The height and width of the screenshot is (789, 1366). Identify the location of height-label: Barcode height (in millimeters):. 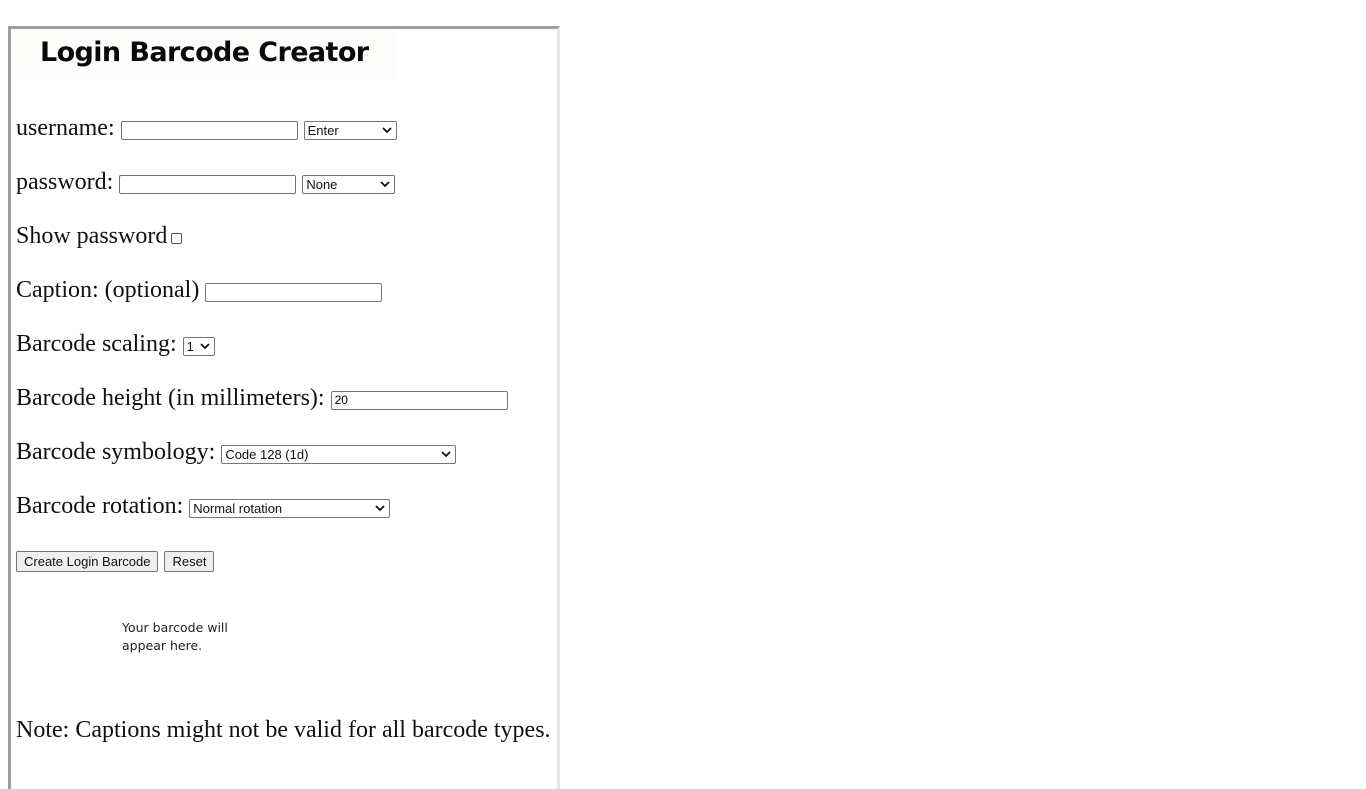
(170, 397).